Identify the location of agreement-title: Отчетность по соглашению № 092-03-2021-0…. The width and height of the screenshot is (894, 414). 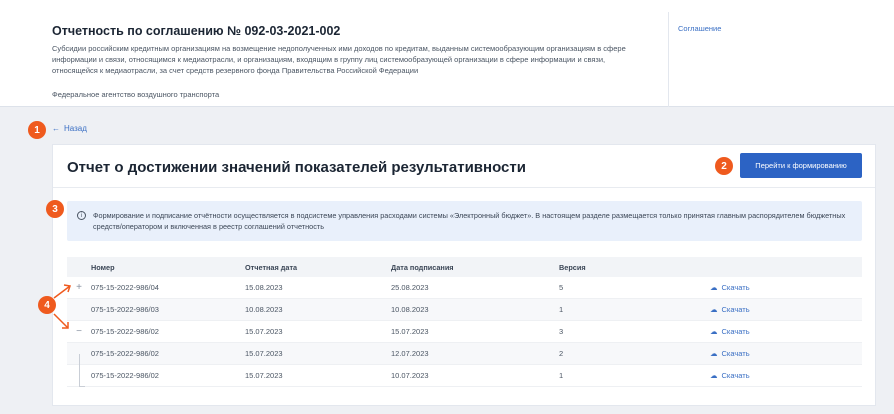
(196, 31).